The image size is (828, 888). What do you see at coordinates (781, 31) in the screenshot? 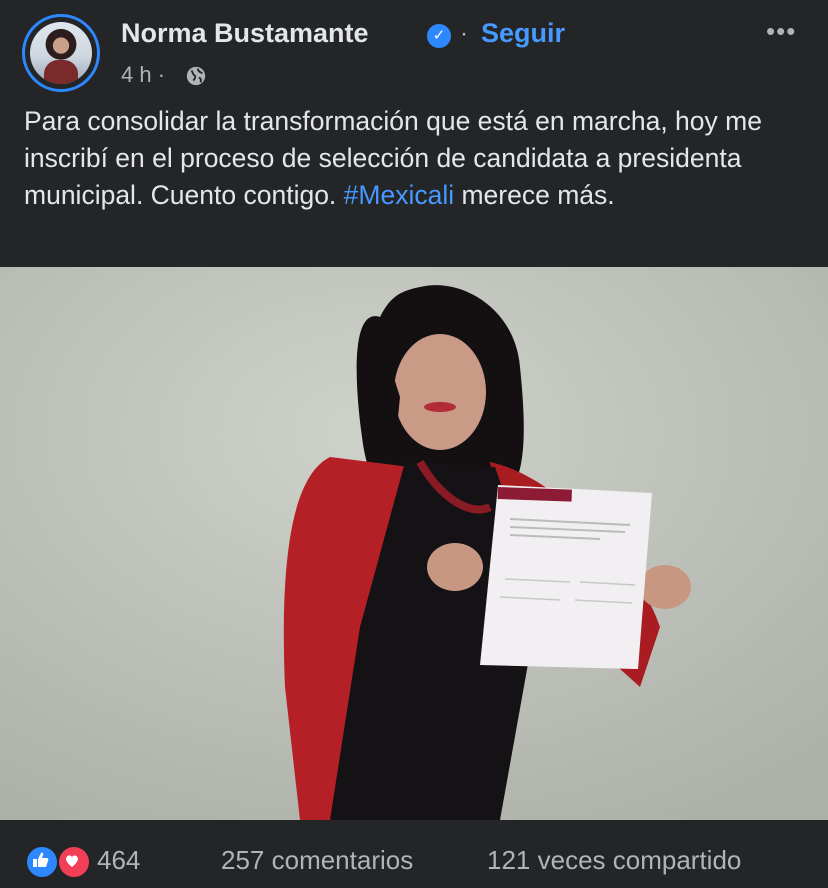
I see `more-options-icon: •••` at bounding box center [781, 31].